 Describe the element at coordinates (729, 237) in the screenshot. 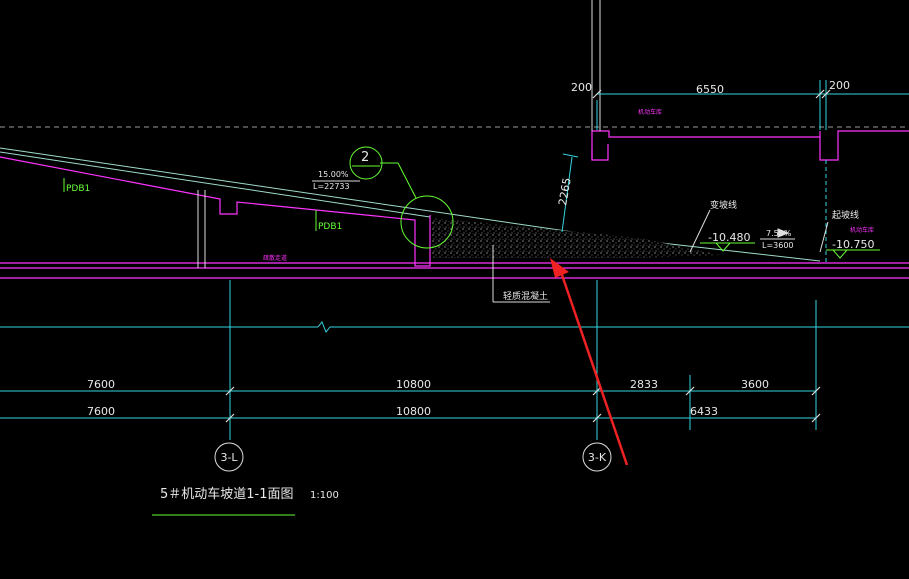

I see `elevation-1: -10.480` at that location.